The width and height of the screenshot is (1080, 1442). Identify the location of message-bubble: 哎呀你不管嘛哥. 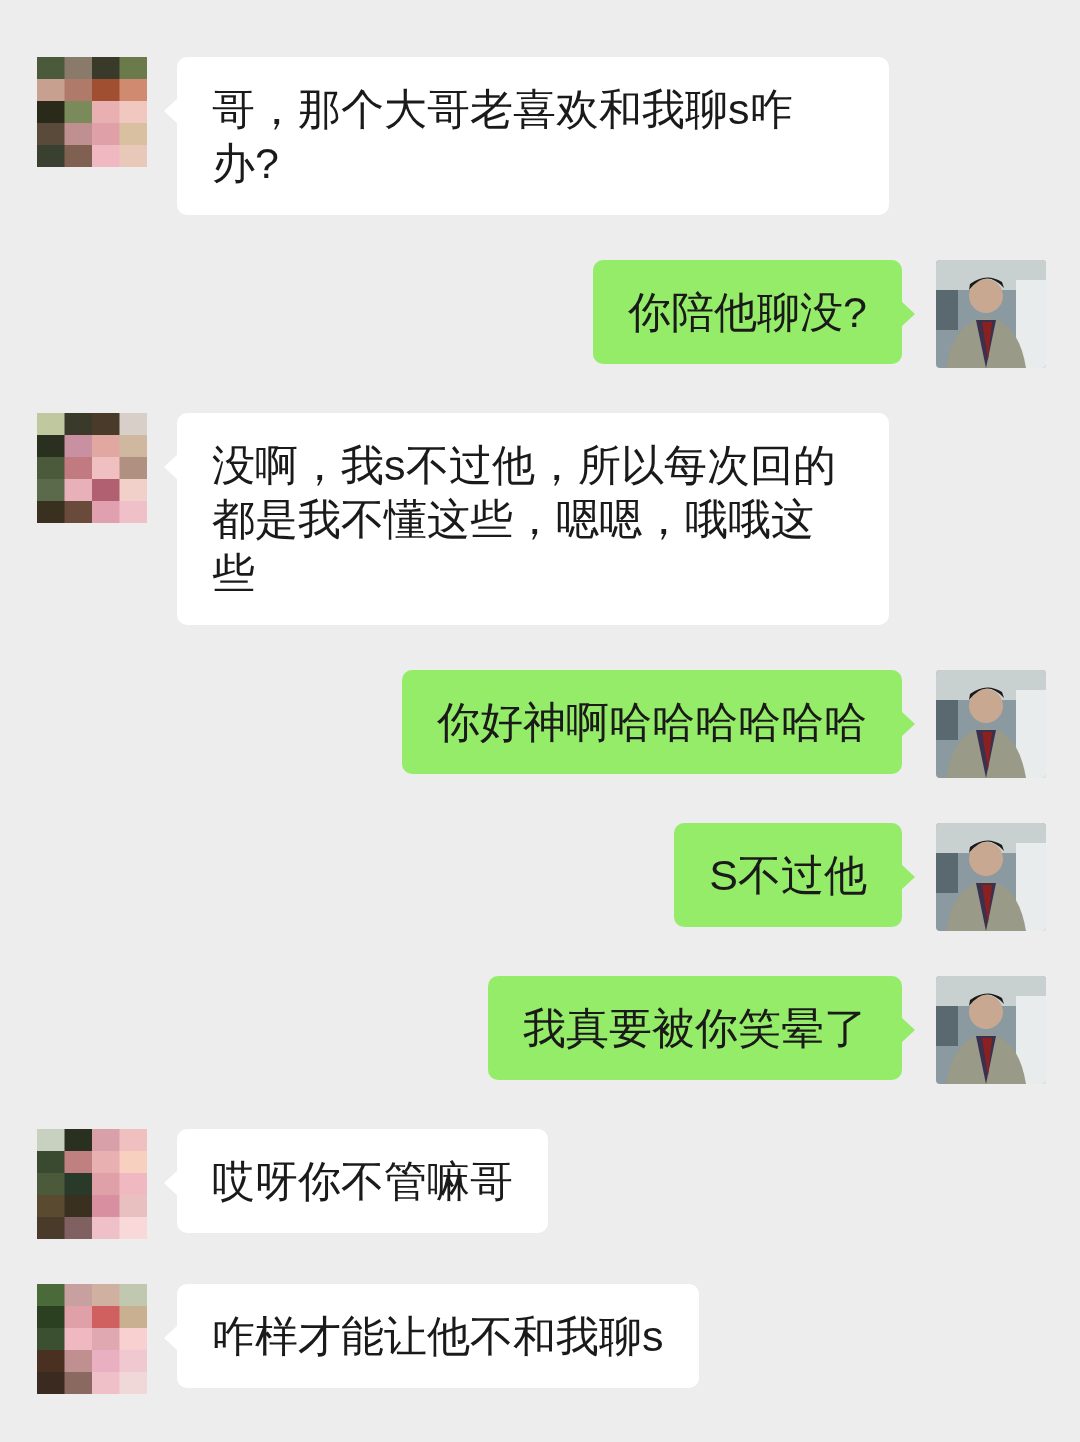
(362, 1181).